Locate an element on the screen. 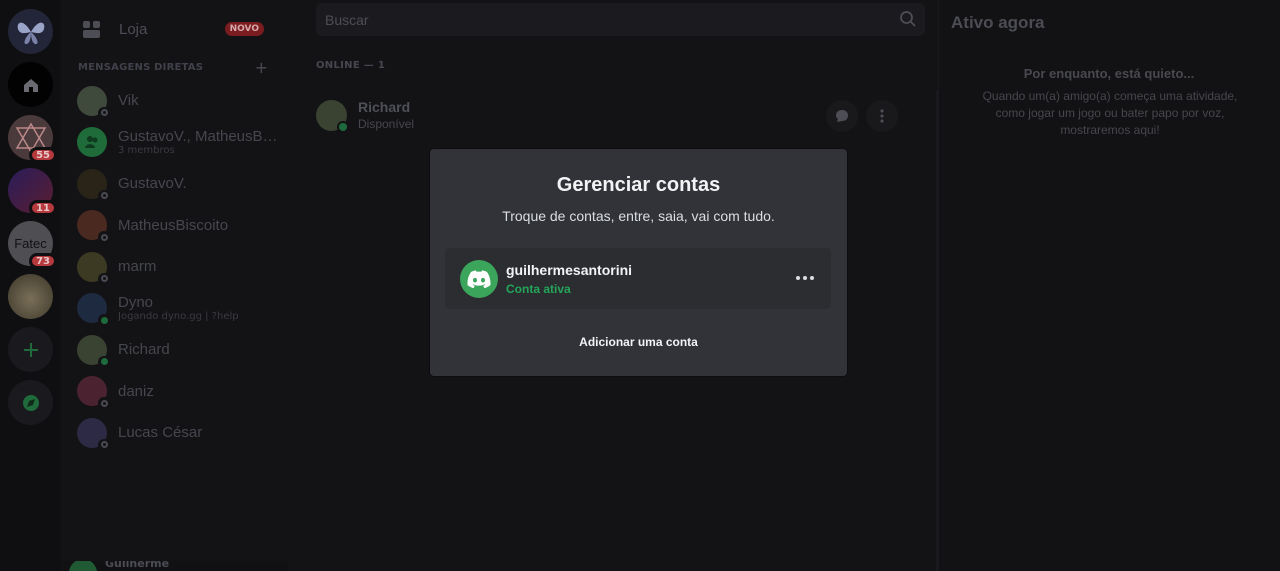 Image resolution: width=1280 pixels, height=571 pixels. server-cat is located at coordinates (30, 296).